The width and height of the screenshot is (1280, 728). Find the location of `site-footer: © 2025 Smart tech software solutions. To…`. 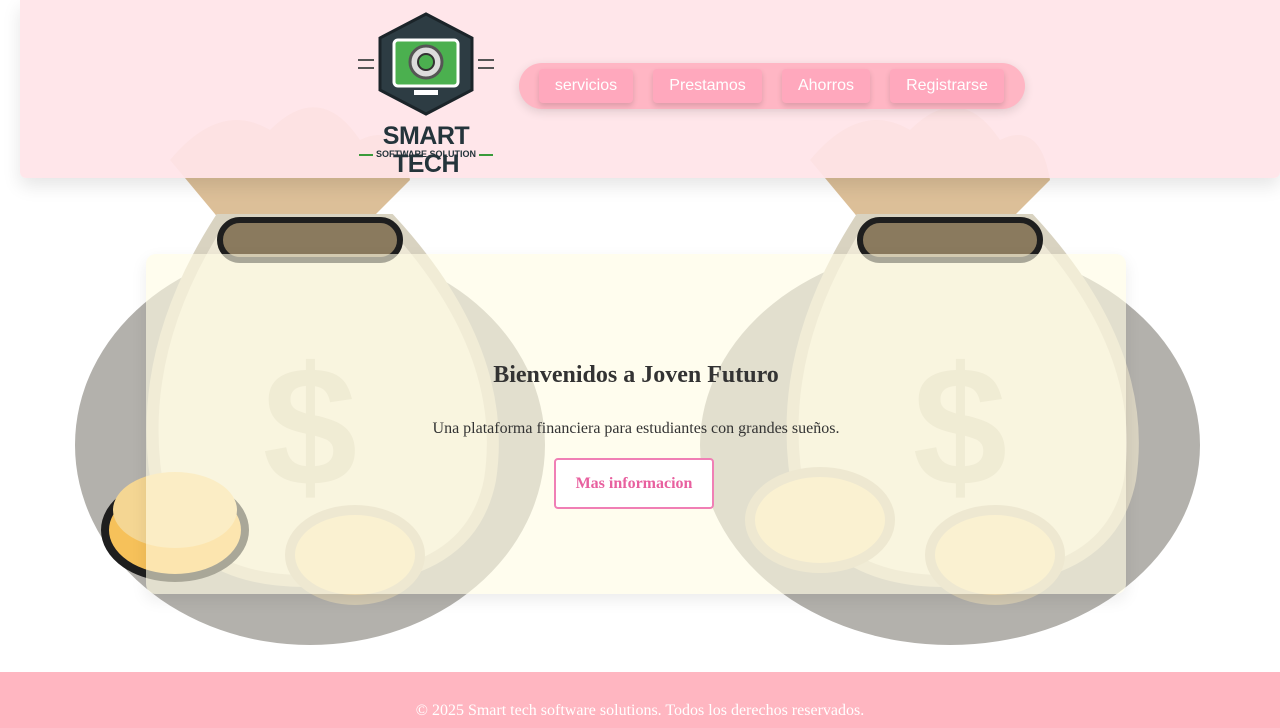

site-footer: © 2025 Smart tech software solutions. To… is located at coordinates (640, 700).